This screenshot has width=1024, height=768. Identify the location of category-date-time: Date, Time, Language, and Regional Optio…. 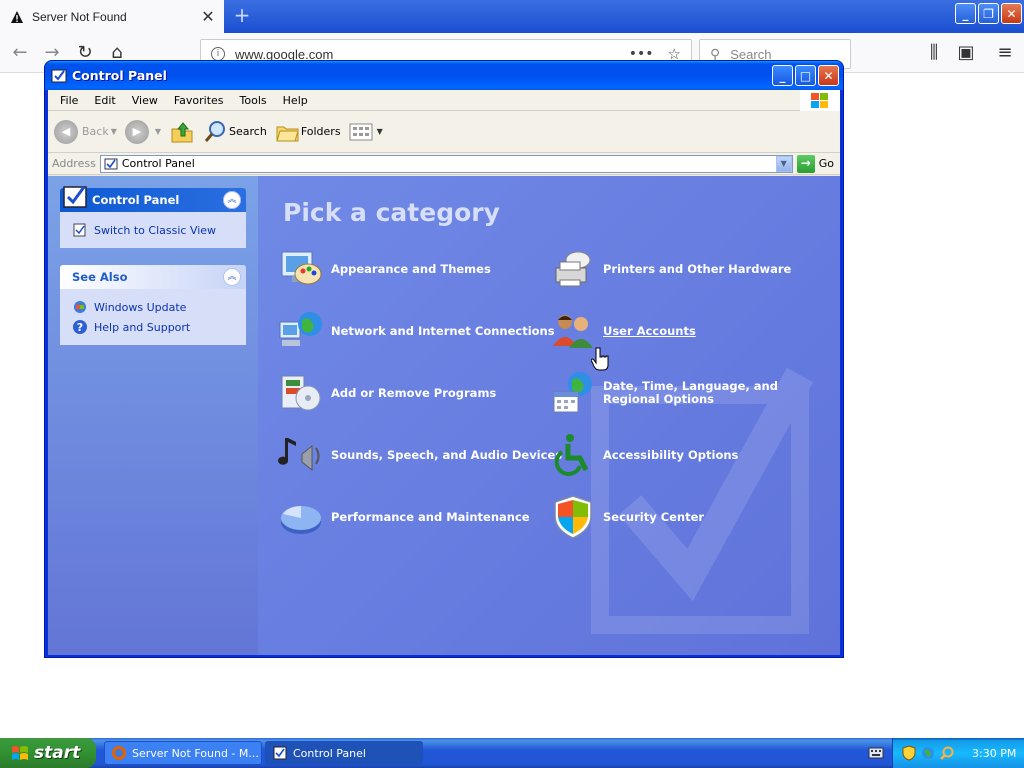
(681, 393).